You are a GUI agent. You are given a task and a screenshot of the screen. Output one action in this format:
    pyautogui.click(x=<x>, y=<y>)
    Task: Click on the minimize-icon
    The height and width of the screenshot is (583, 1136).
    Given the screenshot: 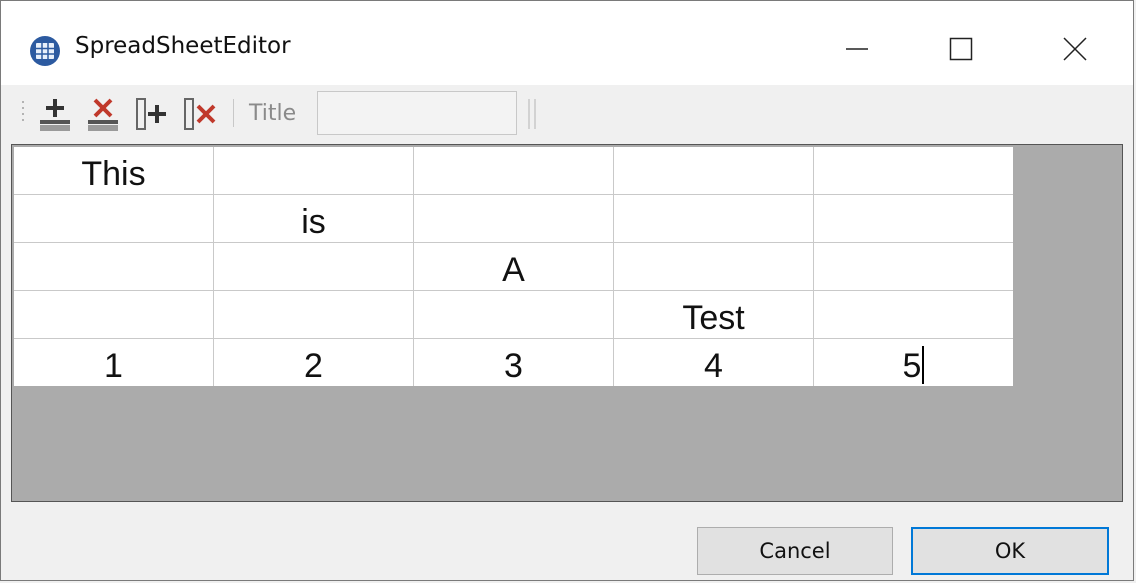 What is the action you would take?
    pyautogui.click(x=857, y=49)
    